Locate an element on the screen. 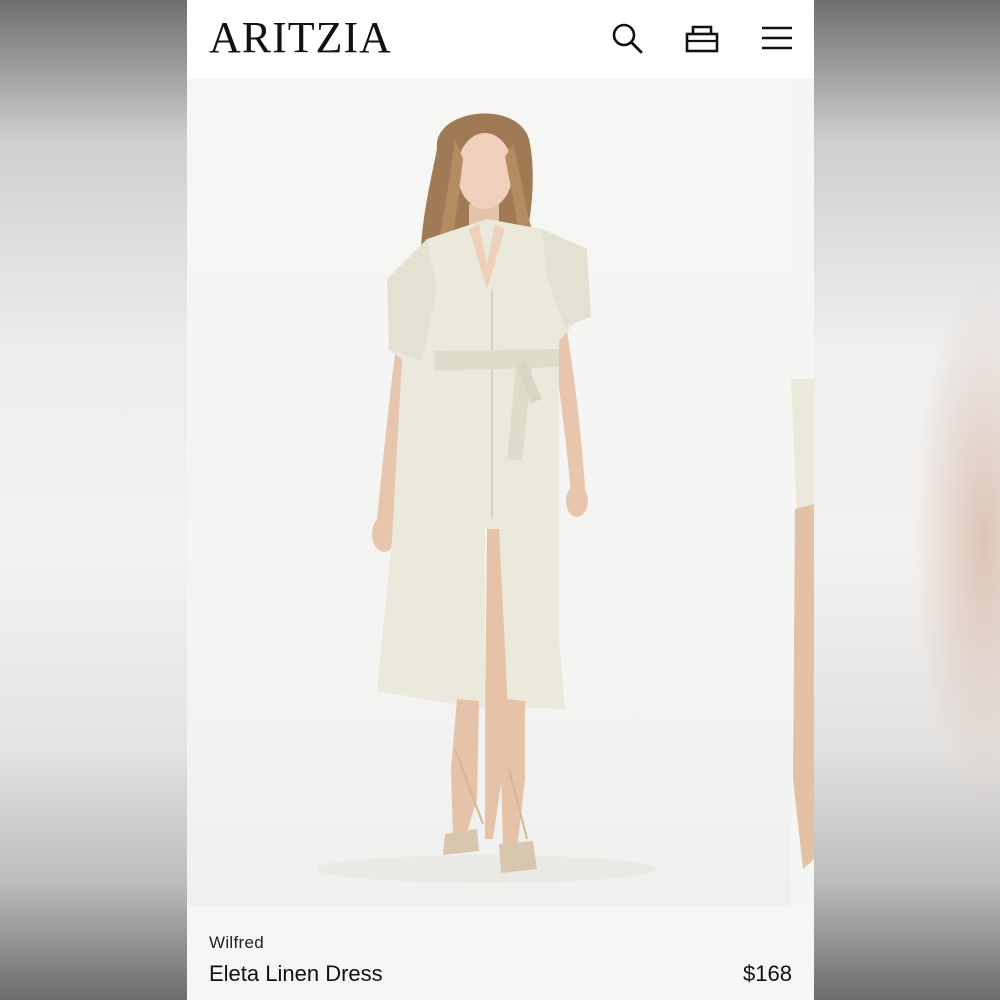 The height and width of the screenshot is (1000, 1000). hamburger-menu-icon is located at coordinates (777, 38).